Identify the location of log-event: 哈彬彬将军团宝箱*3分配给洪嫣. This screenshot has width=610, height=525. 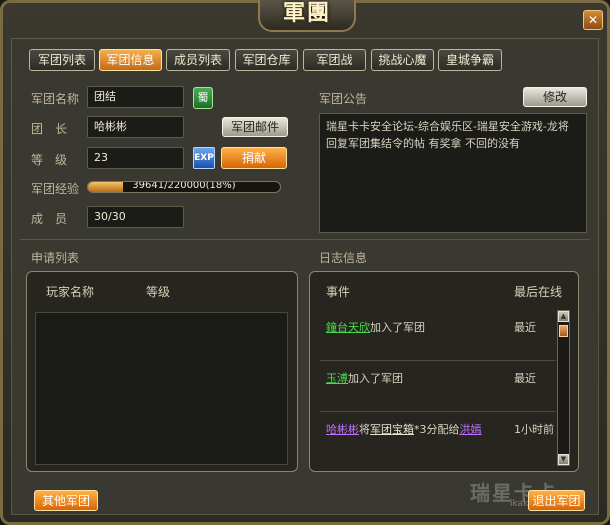
(404, 429).